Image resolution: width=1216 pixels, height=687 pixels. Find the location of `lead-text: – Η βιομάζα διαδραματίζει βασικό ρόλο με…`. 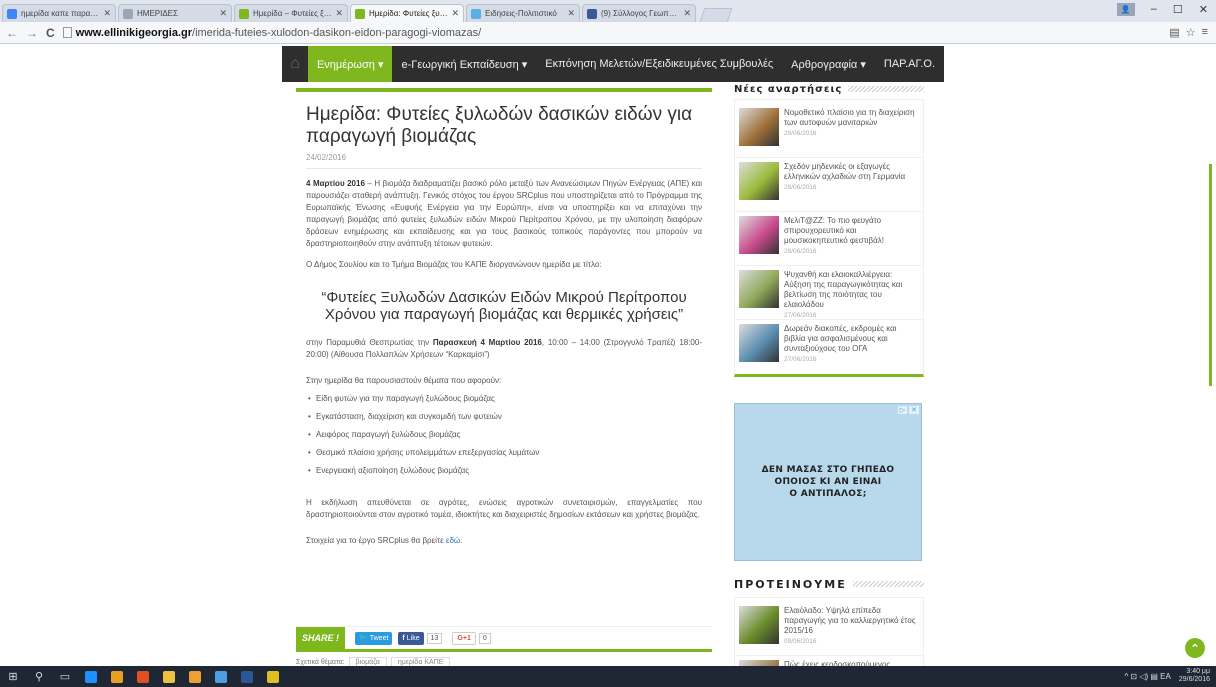

lead-text: – Η βιομάζα διαδραματίζει βασικό ρόλο με… is located at coordinates (504, 213).